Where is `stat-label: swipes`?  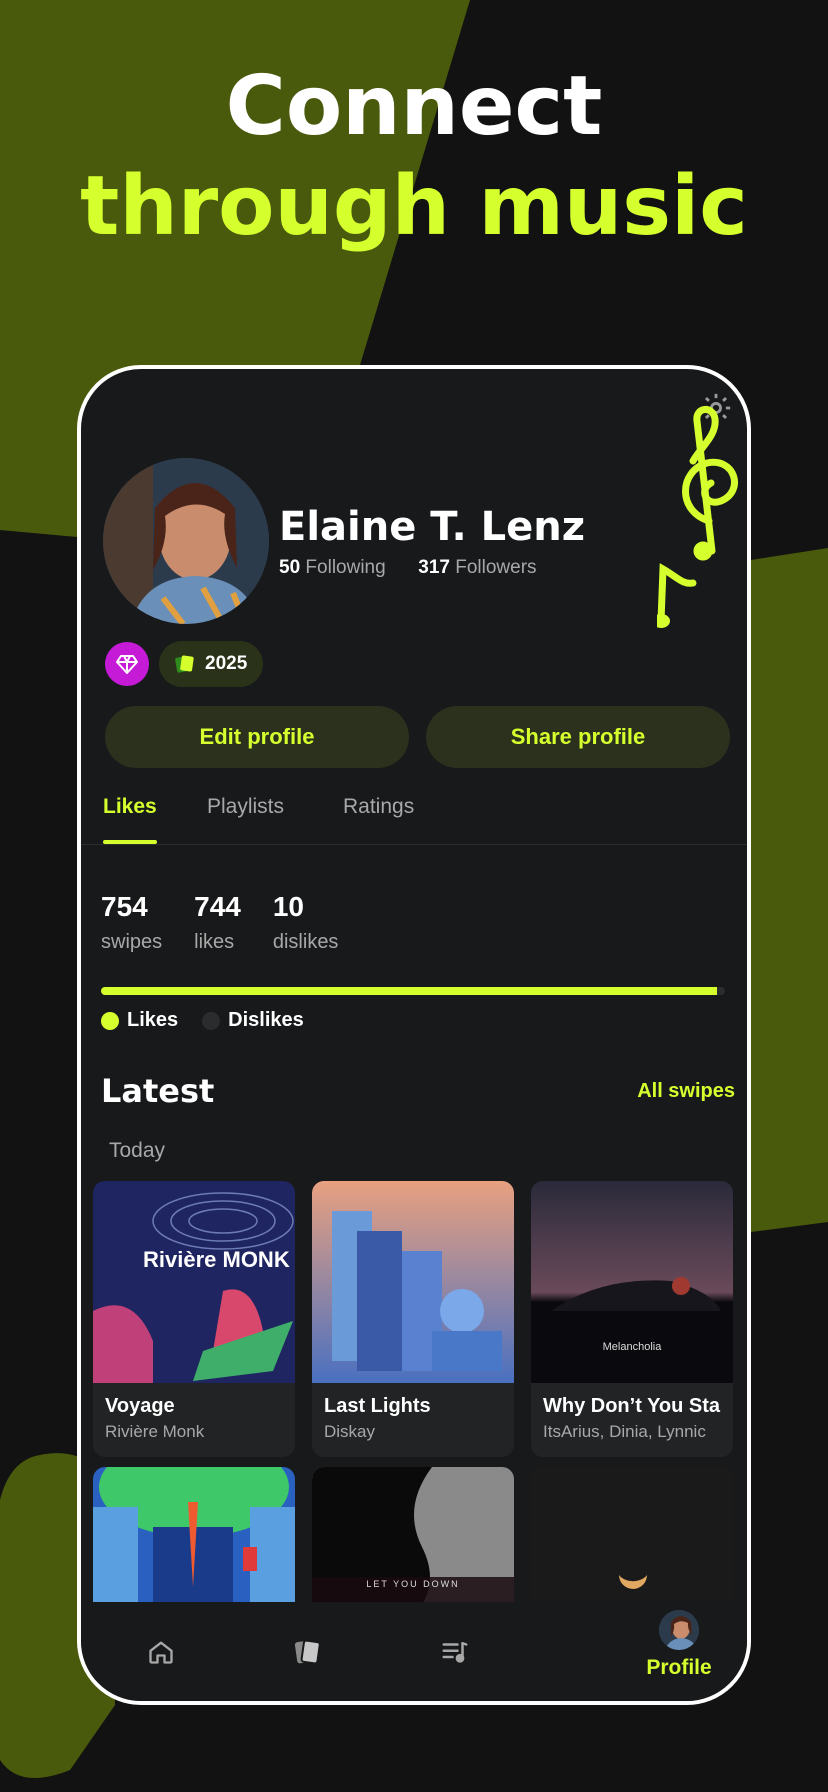 stat-label: swipes is located at coordinates (132, 942).